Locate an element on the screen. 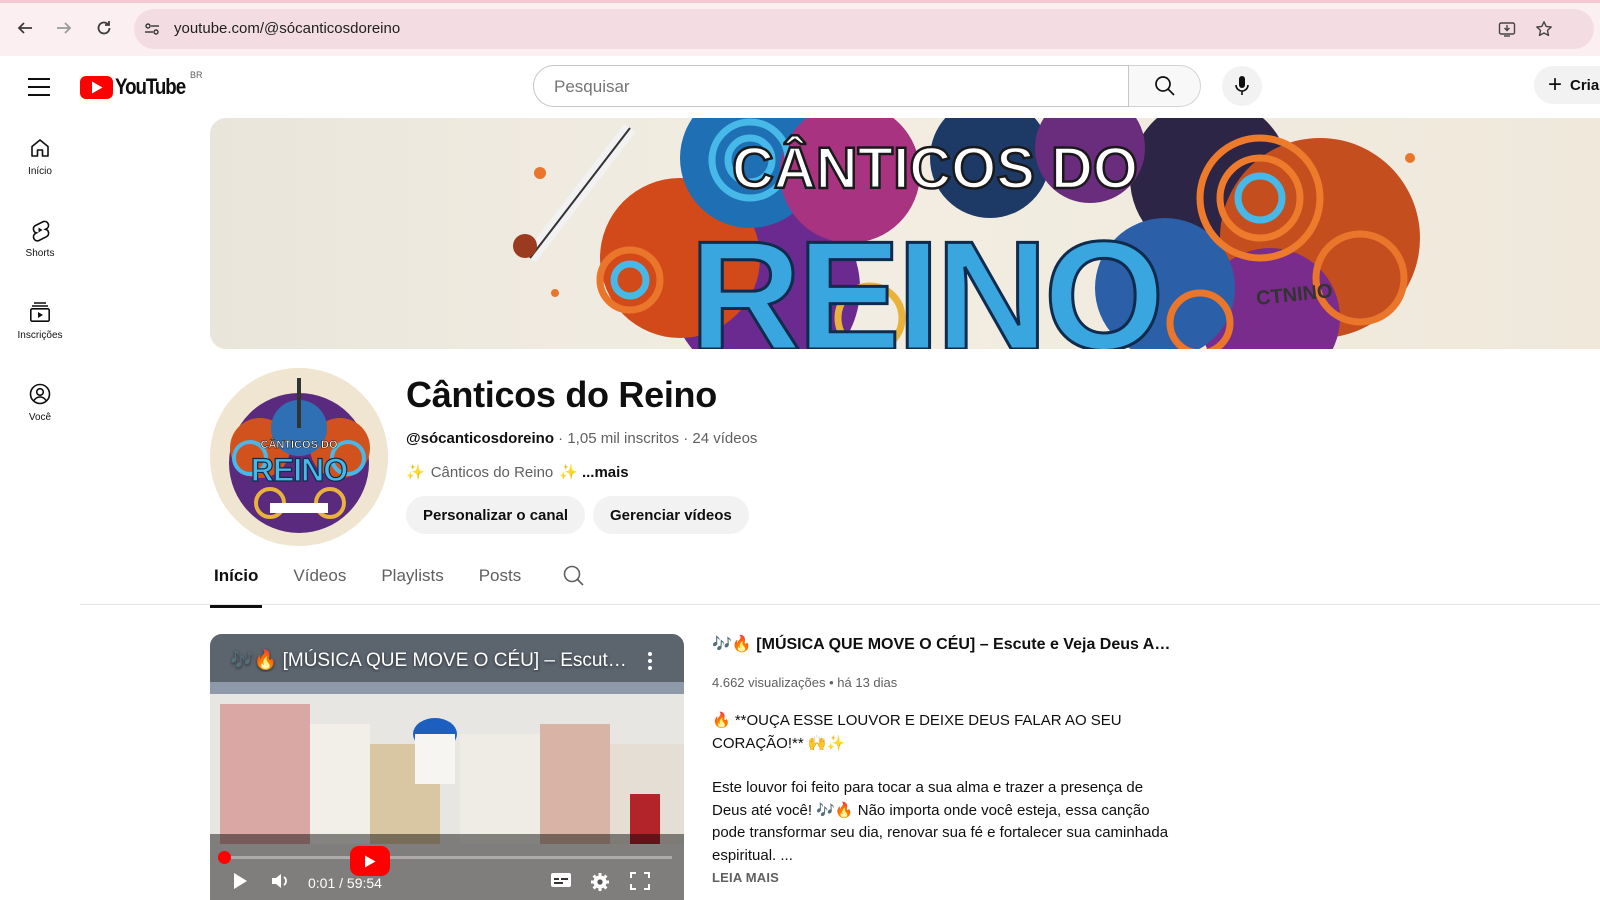 This screenshot has height=900, width=1600. play-icon is located at coordinates (240, 881).